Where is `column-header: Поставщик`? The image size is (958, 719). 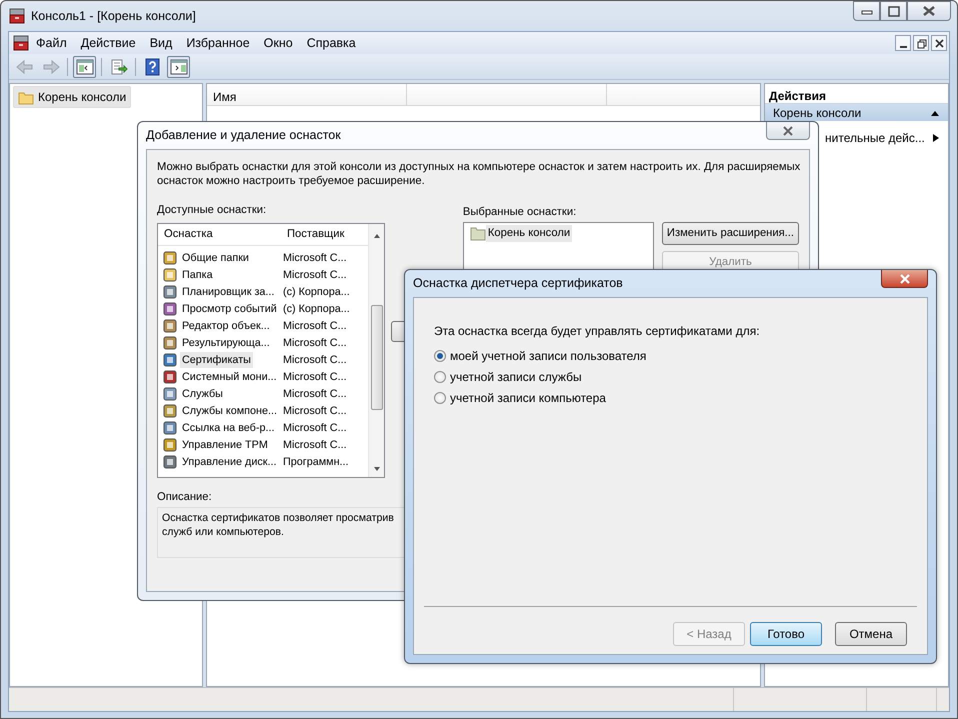 column-header: Поставщик is located at coordinates (315, 234).